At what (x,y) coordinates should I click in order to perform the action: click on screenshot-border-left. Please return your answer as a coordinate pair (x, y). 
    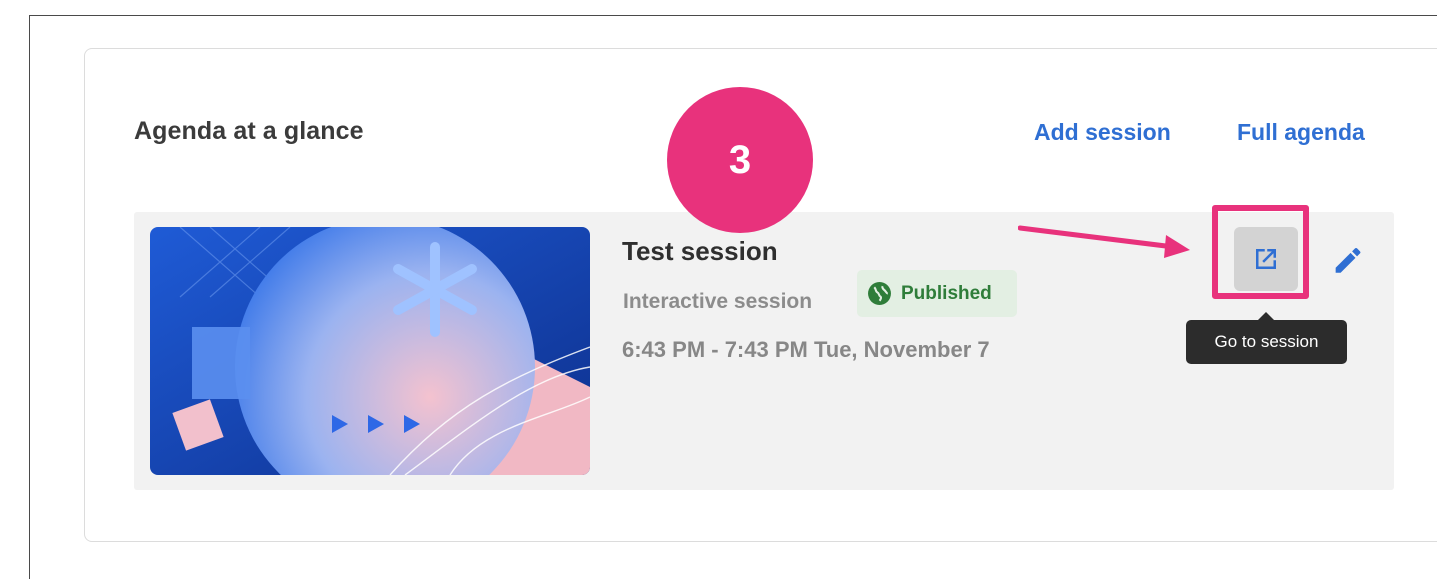
    Looking at the image, I should click on (29, 297).